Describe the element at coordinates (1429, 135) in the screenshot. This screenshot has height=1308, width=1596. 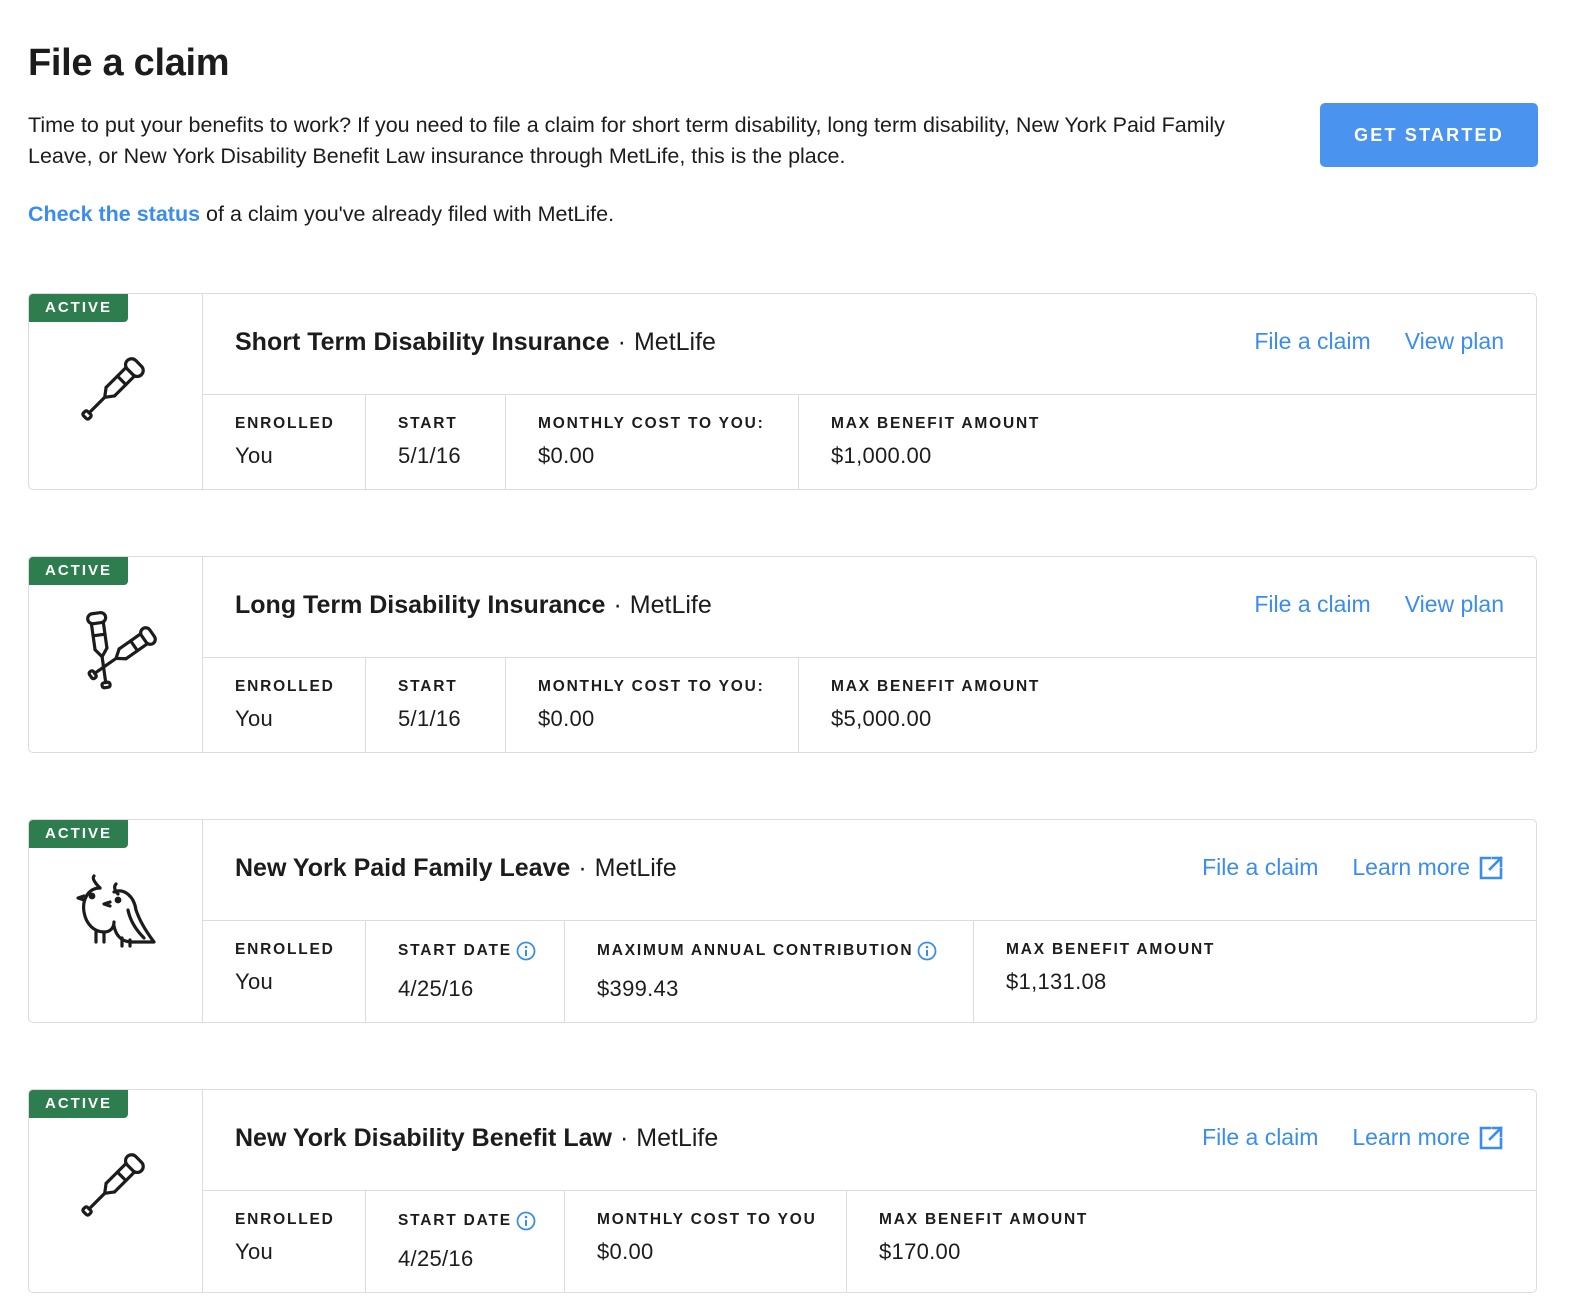
I see `get-started-button: GET STARTED` at that location.